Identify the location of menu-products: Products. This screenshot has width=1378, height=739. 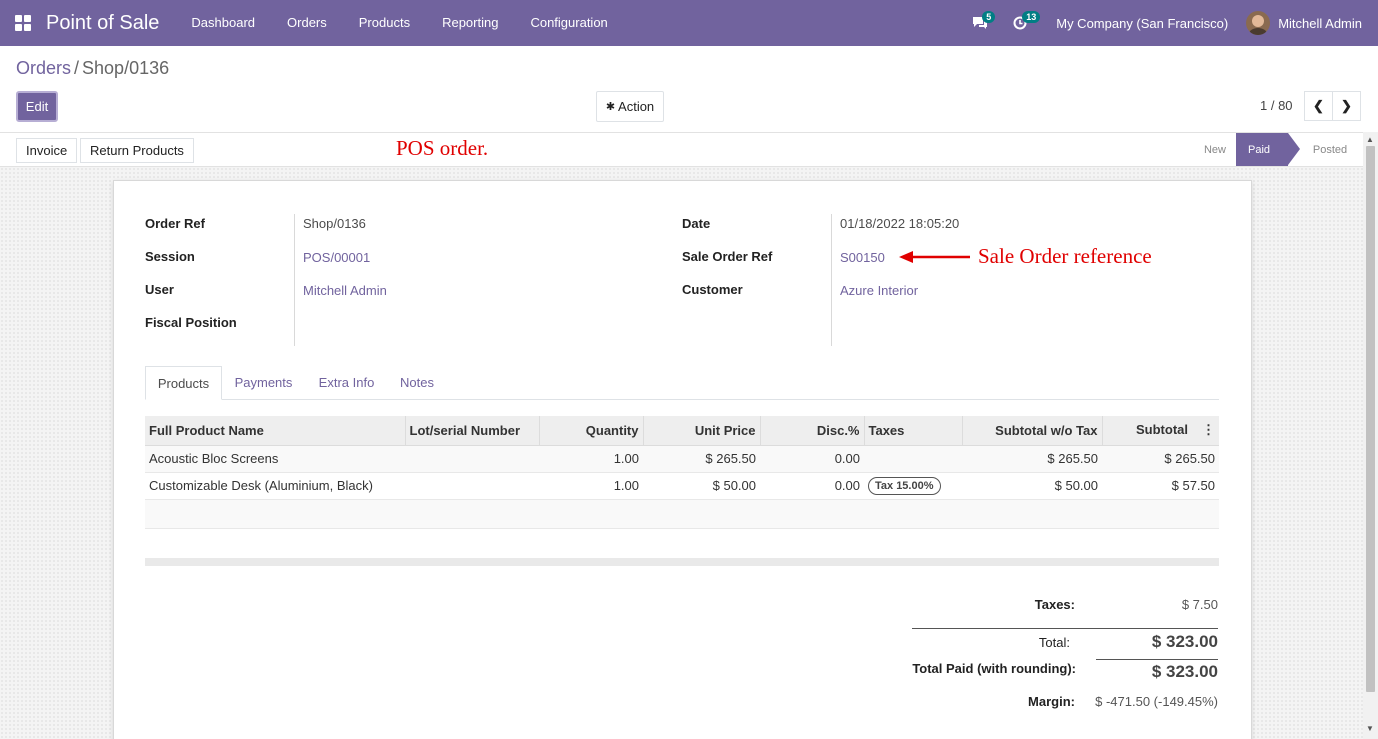
(384, 23).